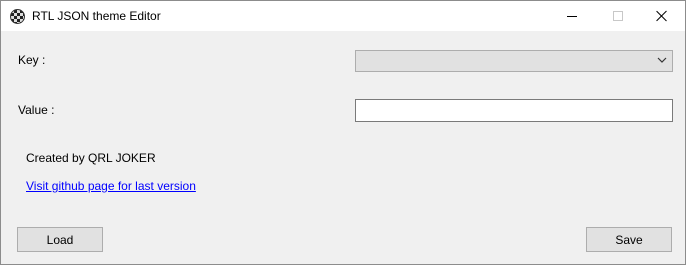 Image resolution: width=686 pixels, height=265 pixels. What do you see at coordinates (96, 16) in the screenshot?
I see `window-title: RTL JSON theme Editor` at bounding box center [96, 16].